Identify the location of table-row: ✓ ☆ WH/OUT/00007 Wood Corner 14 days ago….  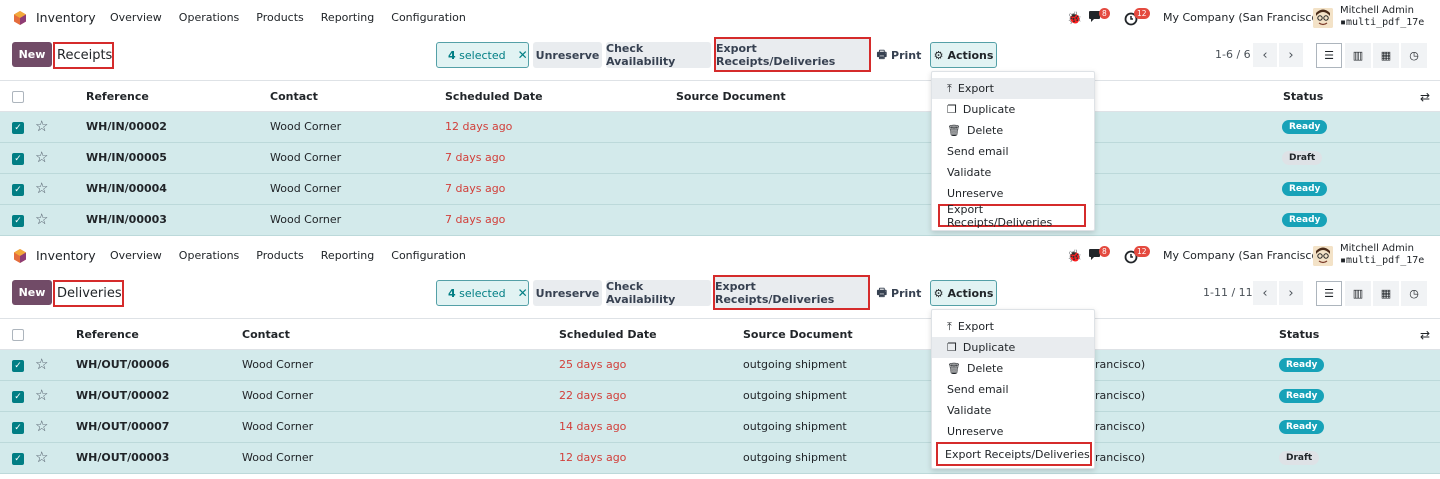
(720, 427).